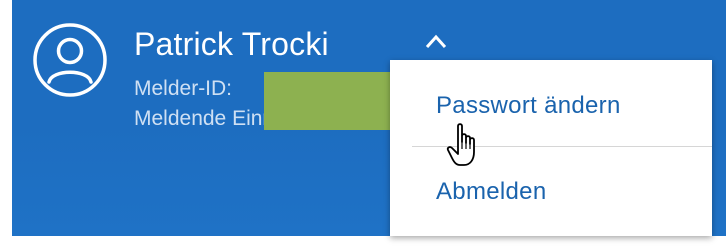 Image resolution: width=726 pixels, height=246 pixels. I want to click on redaction-box, so click(329, 101).